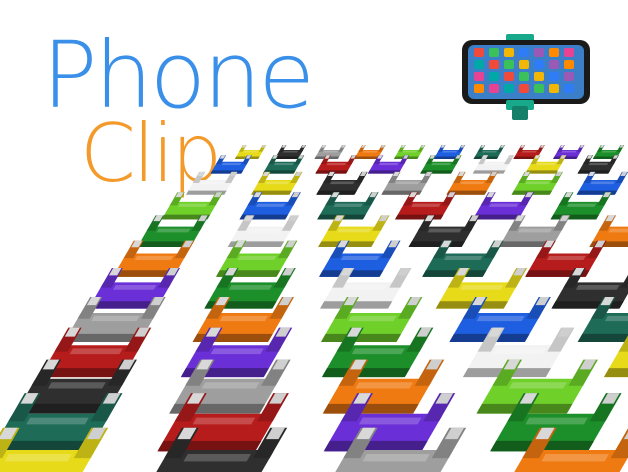 The image size is (628, 472). Describe the element at coordinates (520, 113) in the screenshot. I see `phone-mount` at that location.